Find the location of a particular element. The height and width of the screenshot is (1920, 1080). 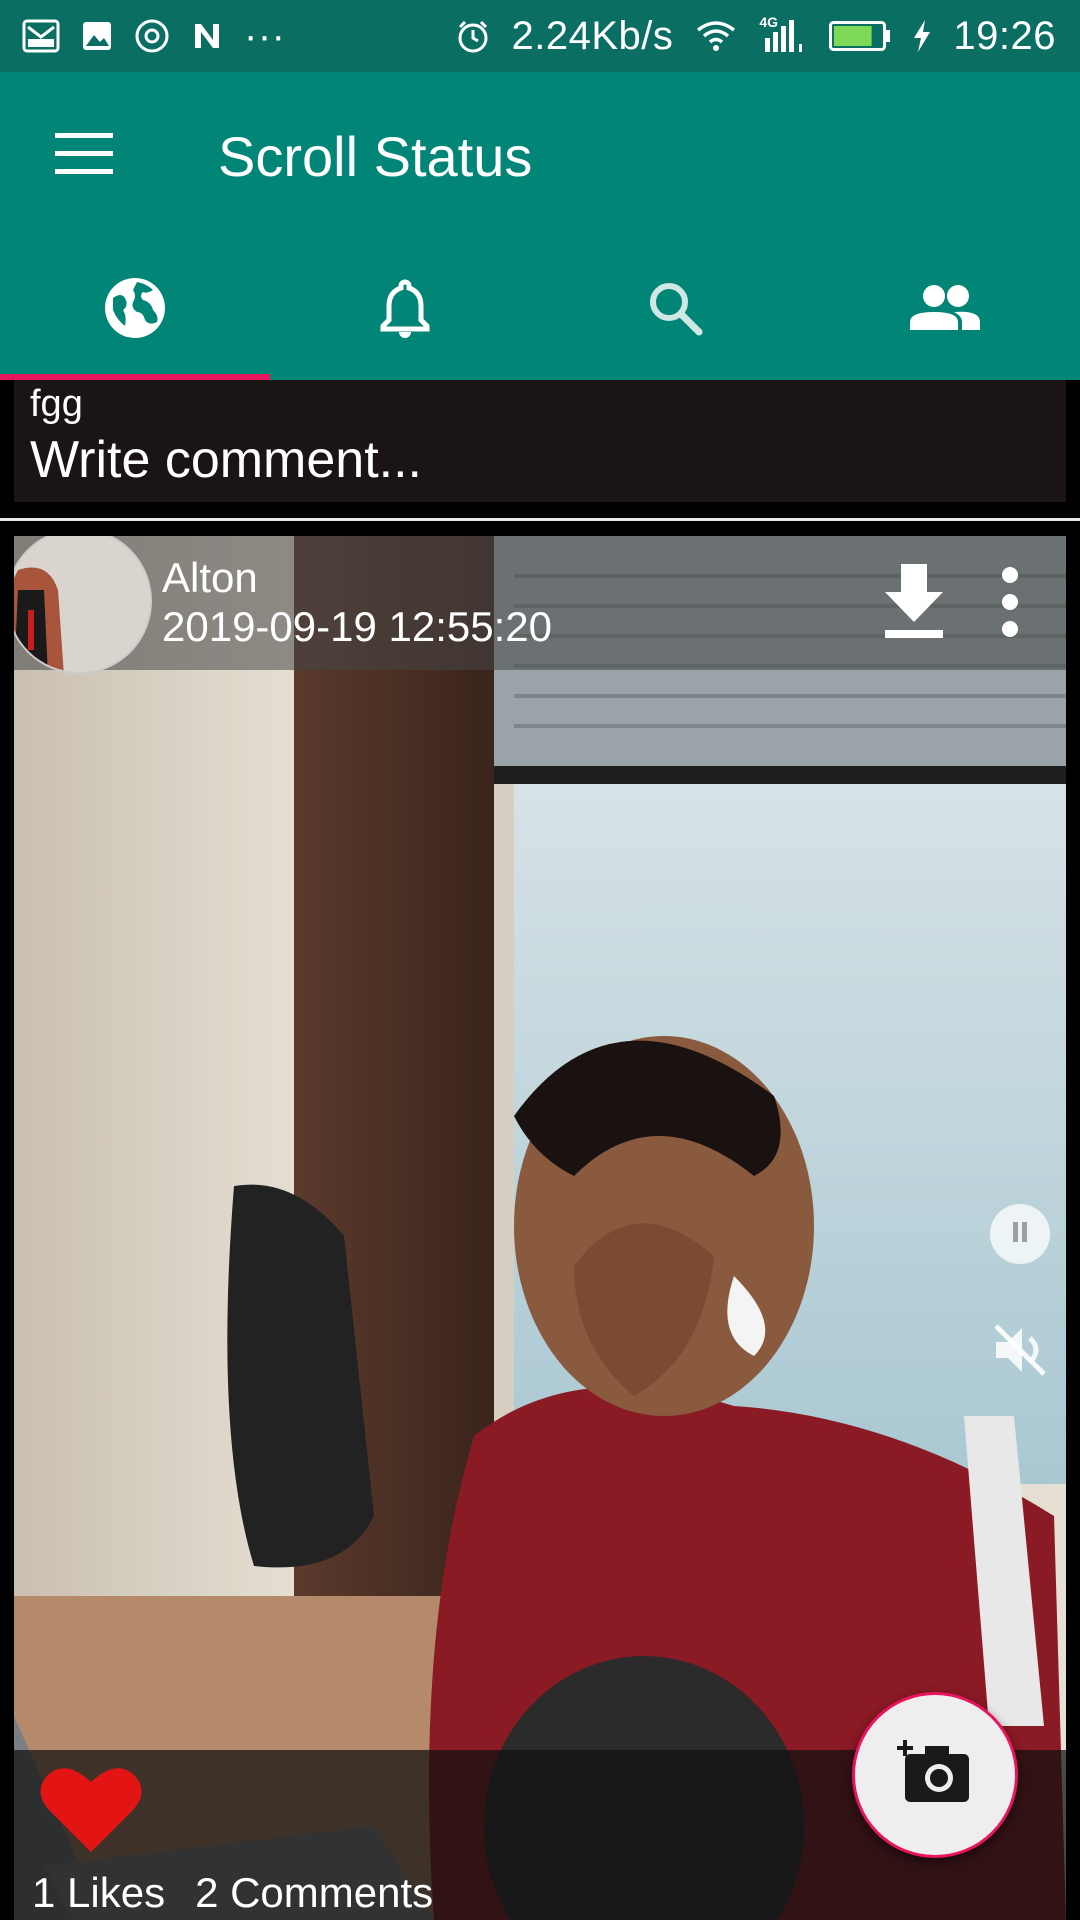

avatar is located at coordinates (83, 605).